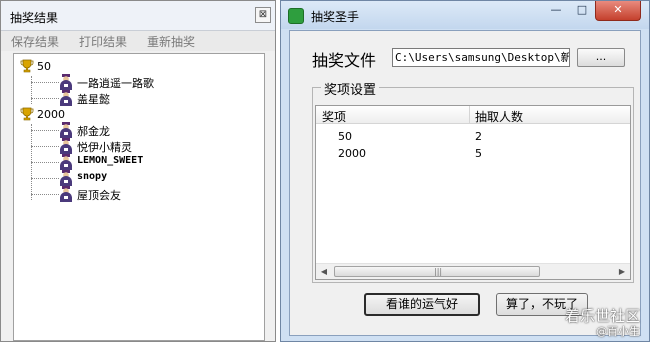 The height and width of the screenshot is (342, 650). Describe the element at coordinates (622, 272) in the screenshot. I see `scroll-right-arrow: ▶` at that location.